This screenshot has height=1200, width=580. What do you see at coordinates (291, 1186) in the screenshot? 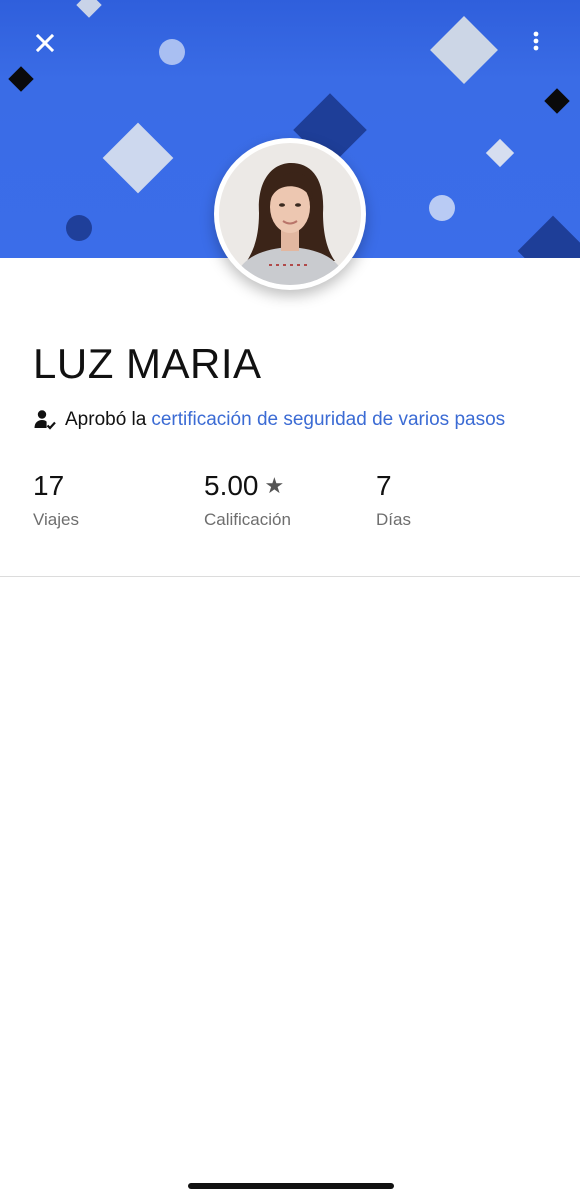
I see `home-indicator` at bounding box center [291, 1186].